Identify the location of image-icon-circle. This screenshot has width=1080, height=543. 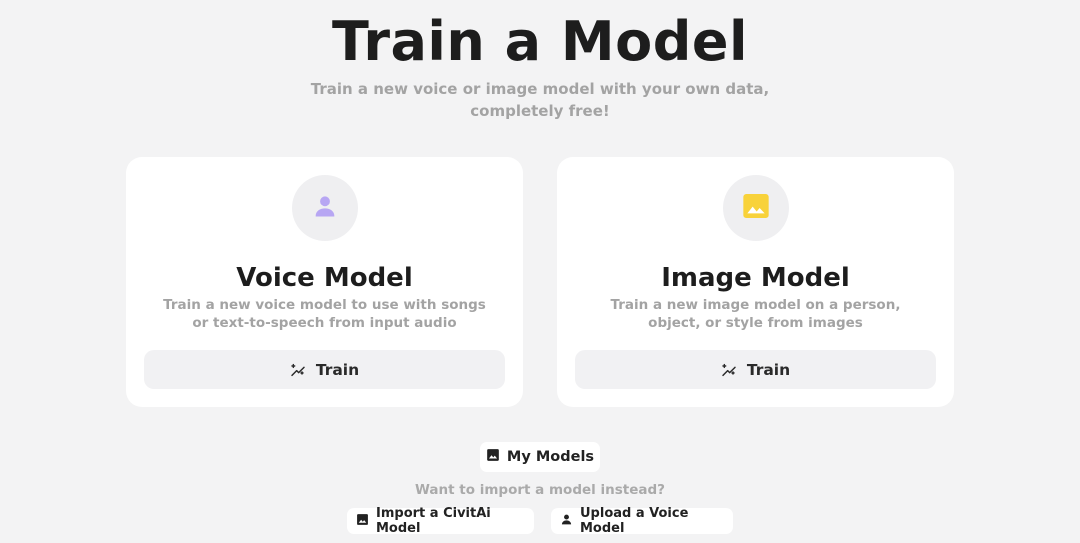
(756, 208).